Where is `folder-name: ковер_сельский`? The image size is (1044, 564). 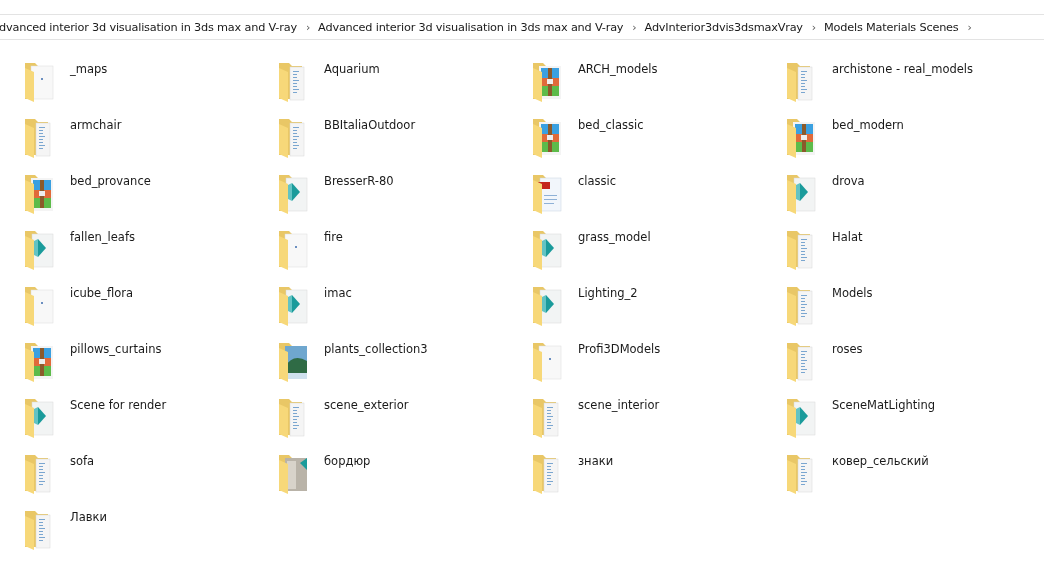 folder-name: ковер_сельский is located at coordinates (880, 461).